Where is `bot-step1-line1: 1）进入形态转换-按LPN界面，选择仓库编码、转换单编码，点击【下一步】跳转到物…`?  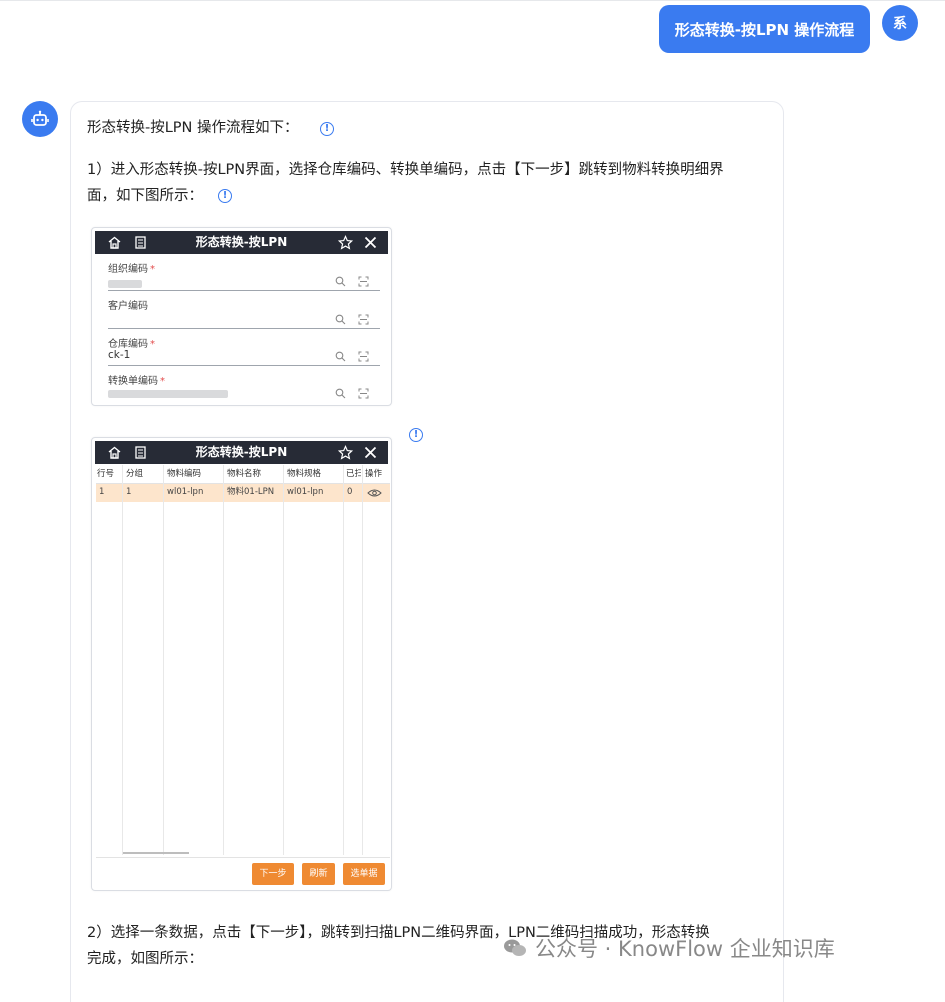
bot-step1-line1: 1）进入形态转换-按LPN界面，选择仓库编码、转换单编码，点击【下一步】跳转到物… is located at coordinates (405, 170).